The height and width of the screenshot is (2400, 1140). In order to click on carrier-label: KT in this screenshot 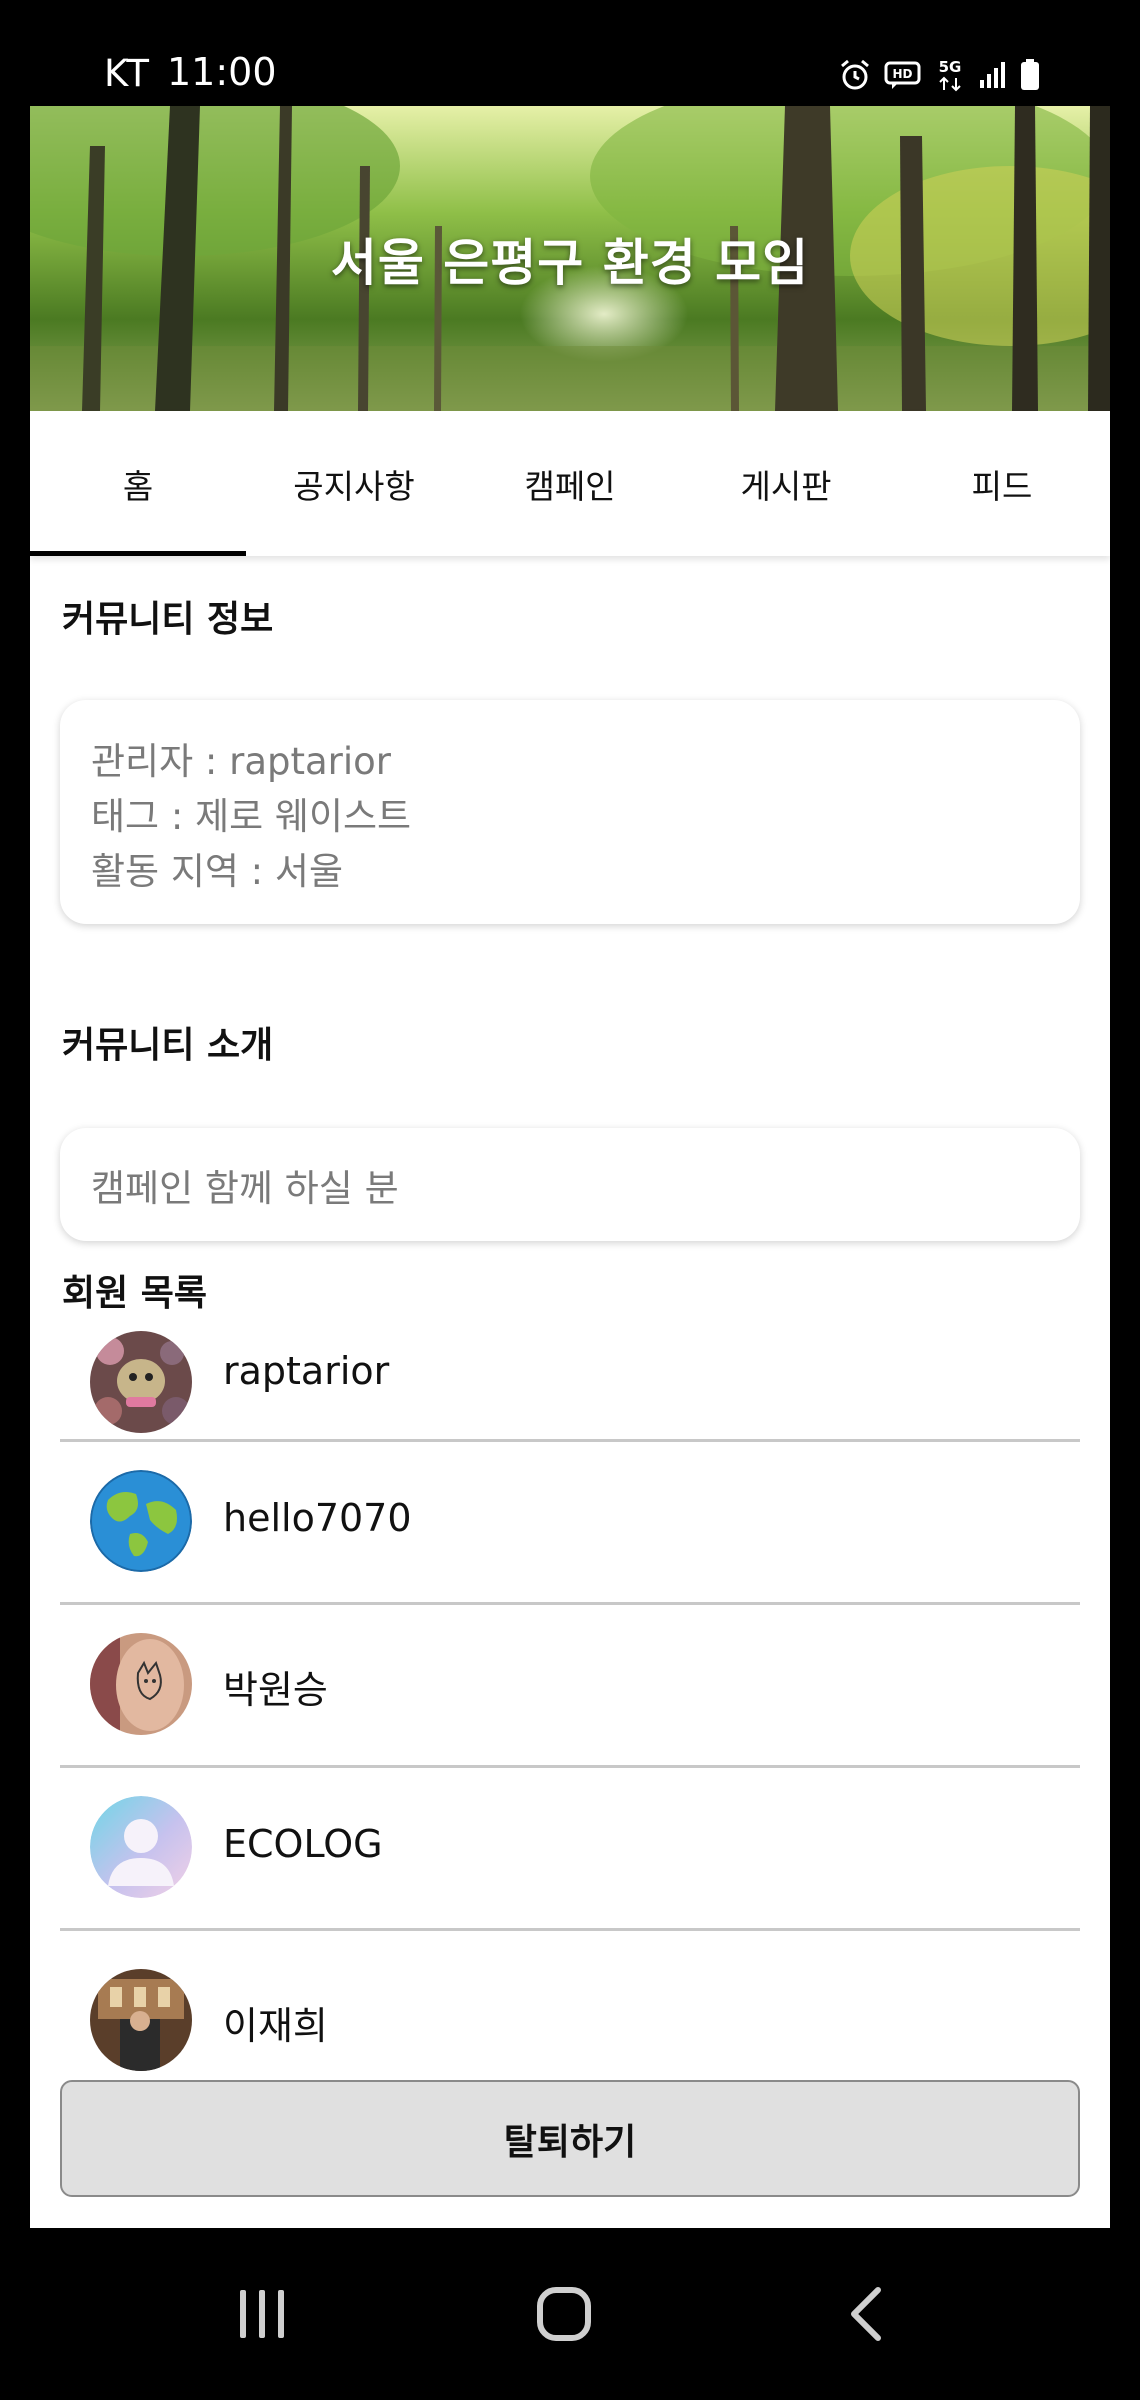, I will do `click(127, 73)`.